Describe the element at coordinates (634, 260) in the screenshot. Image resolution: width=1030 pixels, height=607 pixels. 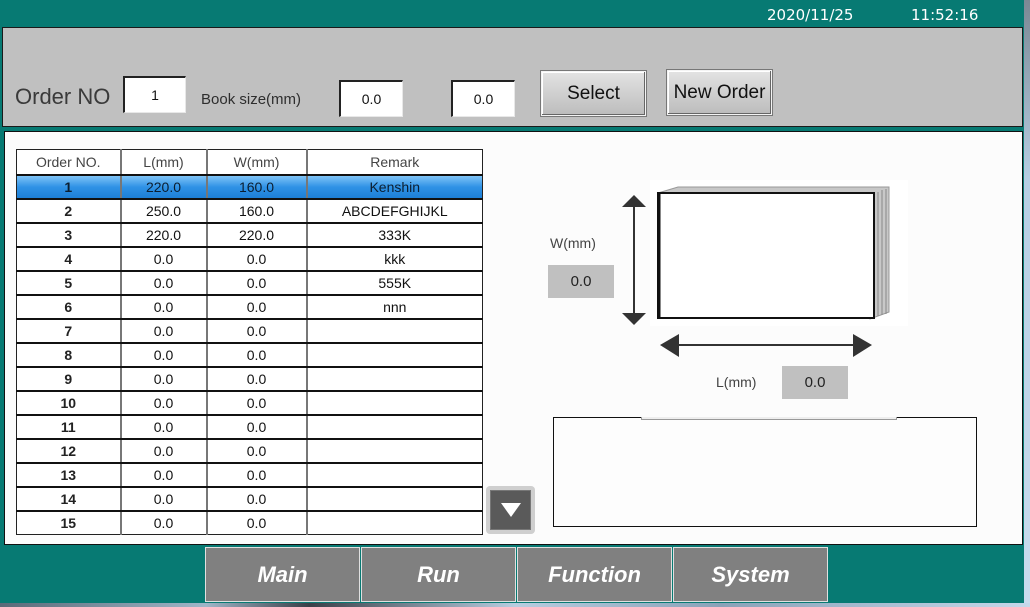
I see `width-arrow-icon` at that location.